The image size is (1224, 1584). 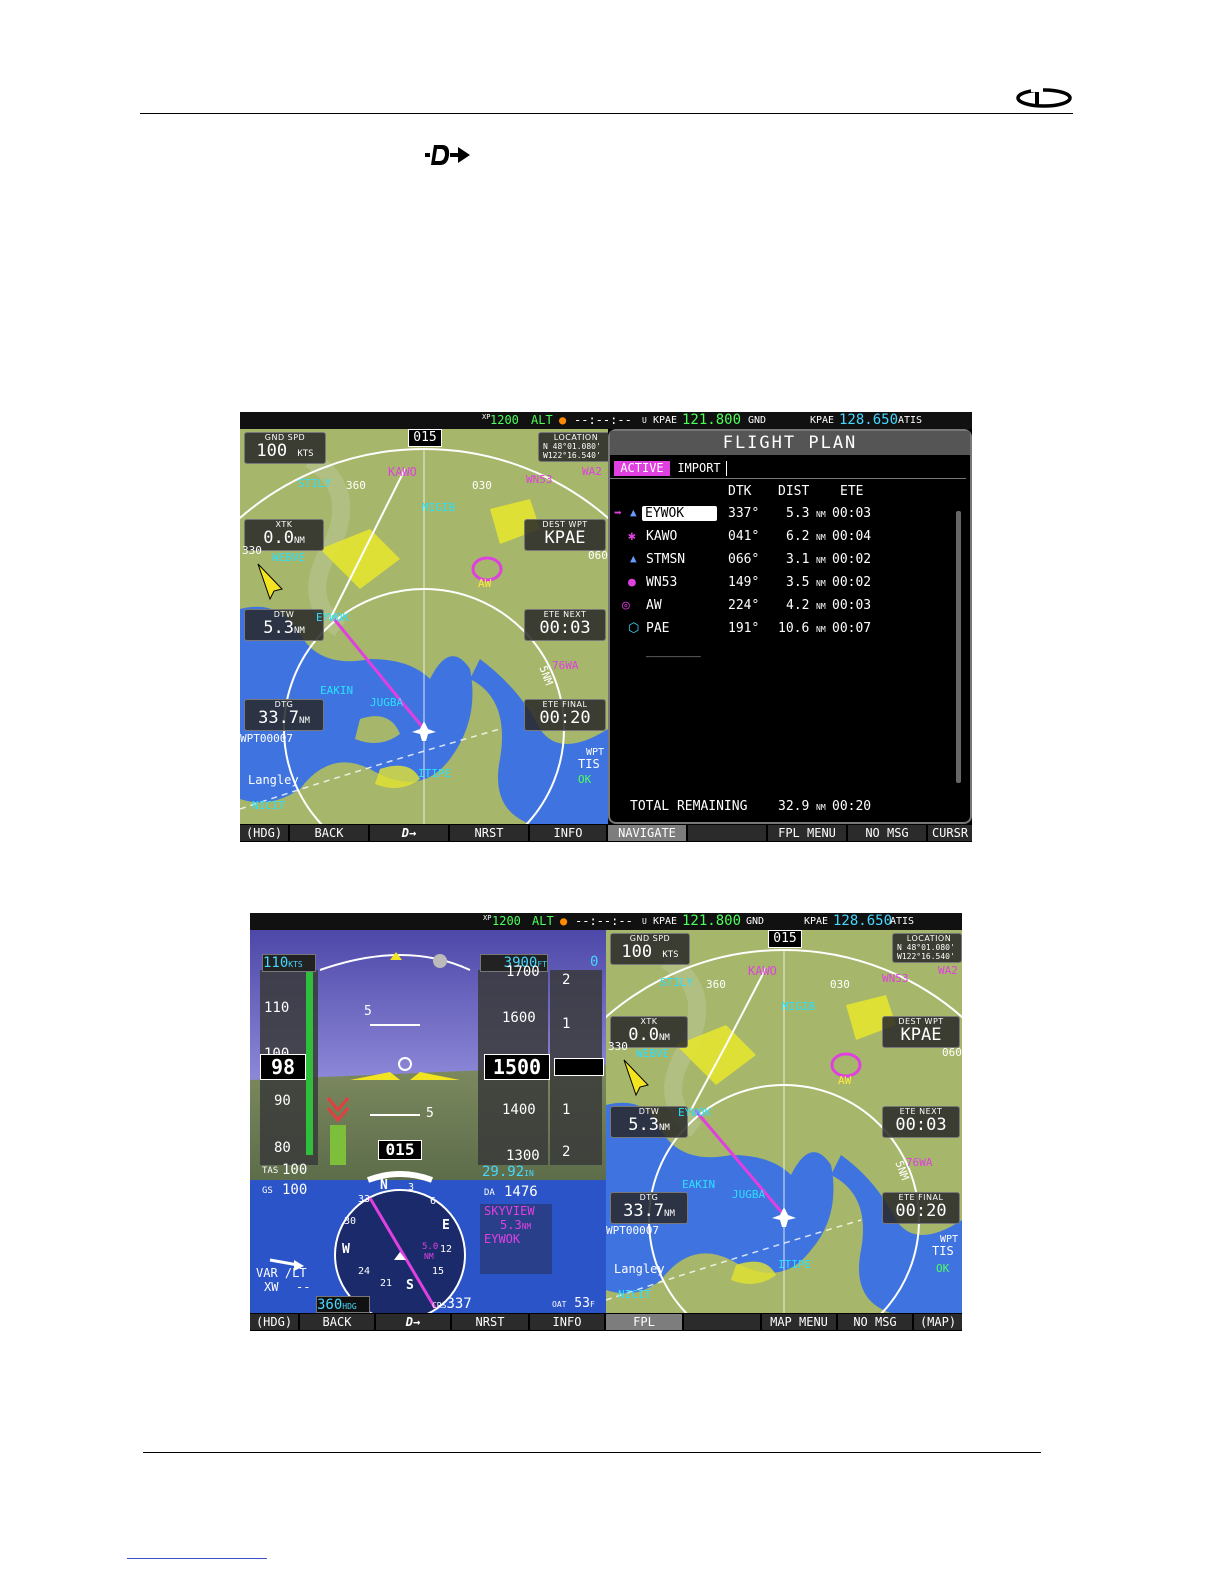 I want to click on col-header-dtk: DTK, so click(x=740, y=491).